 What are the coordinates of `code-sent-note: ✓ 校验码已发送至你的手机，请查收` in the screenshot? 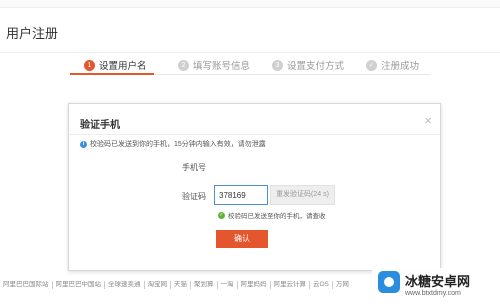 It's located at (272, 215).